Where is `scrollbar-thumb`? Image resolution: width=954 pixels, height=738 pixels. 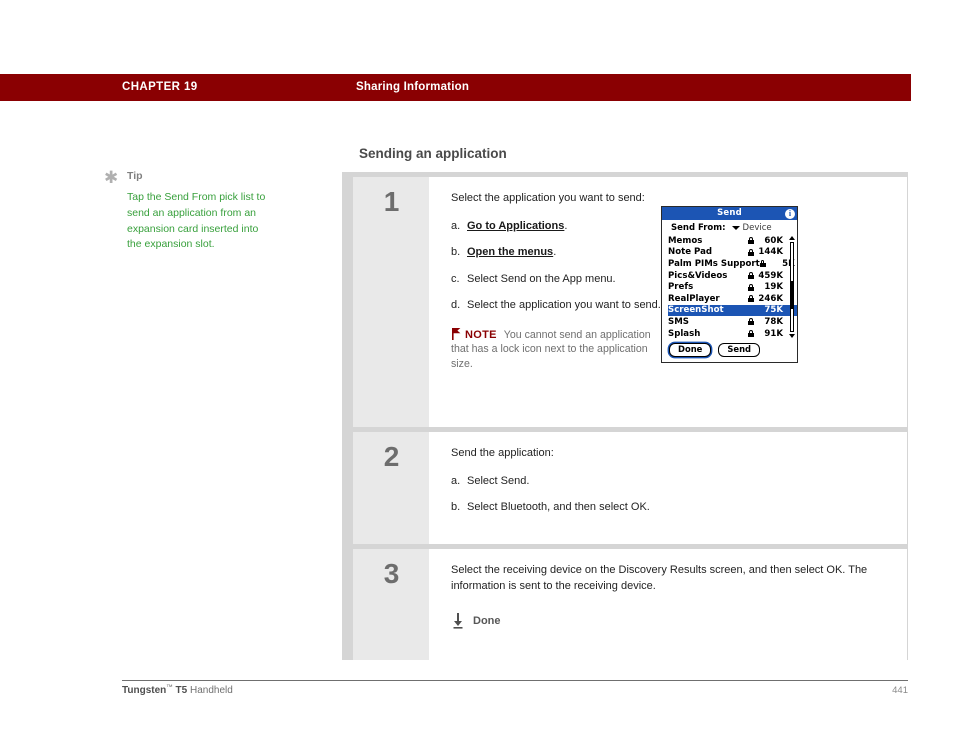
scrollbar-thumb is located at coordinates (791, 295).